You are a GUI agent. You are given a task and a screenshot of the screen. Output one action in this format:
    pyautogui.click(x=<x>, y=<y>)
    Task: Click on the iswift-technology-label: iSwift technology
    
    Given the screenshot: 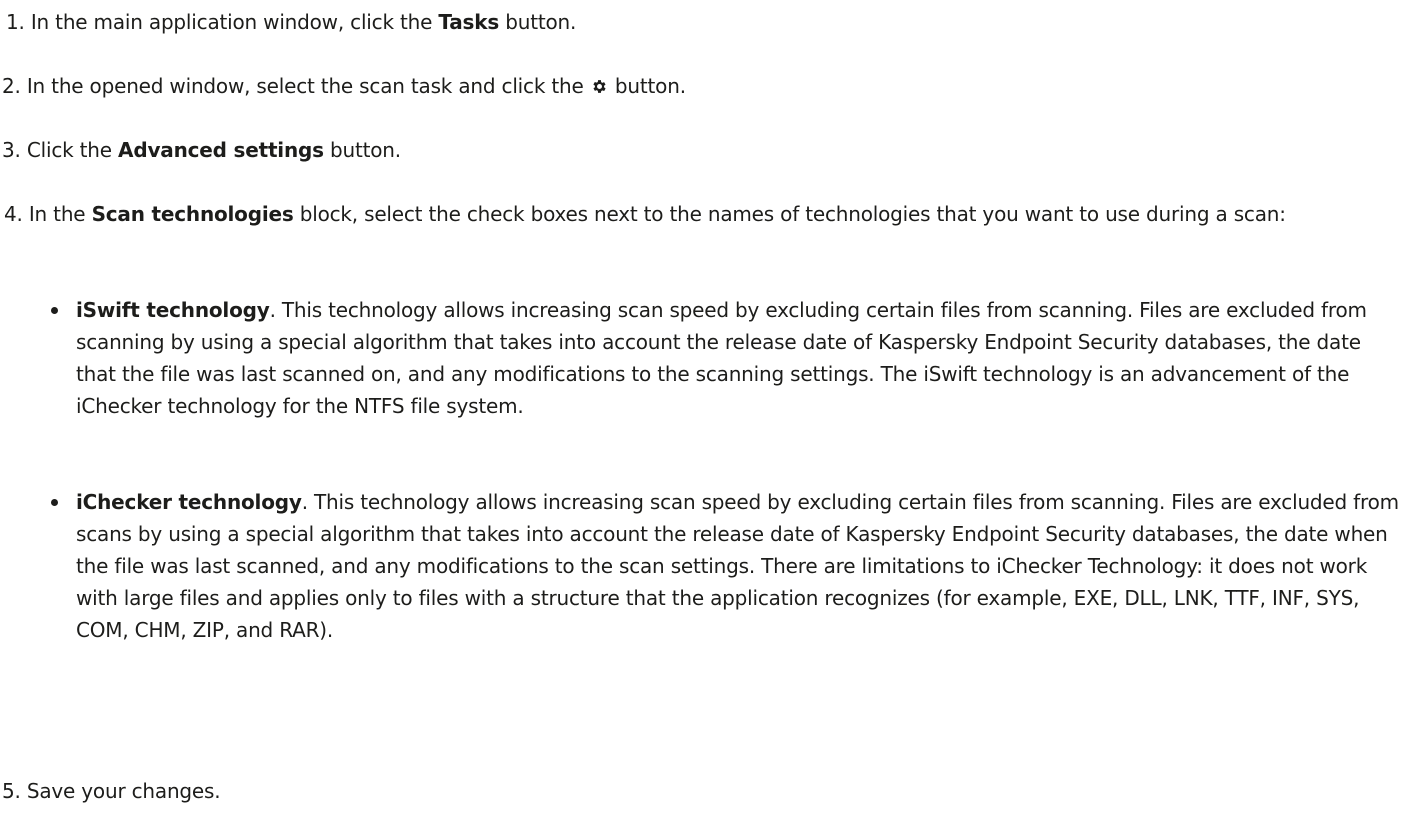 What is the action you would take?
    pyautogui.click(x=173, y=310)
    